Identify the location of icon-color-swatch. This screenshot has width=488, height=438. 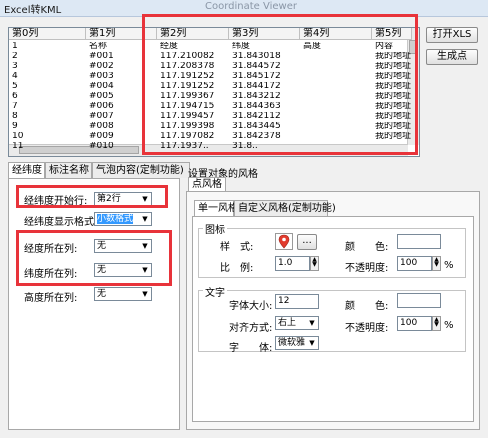
(419, 241).